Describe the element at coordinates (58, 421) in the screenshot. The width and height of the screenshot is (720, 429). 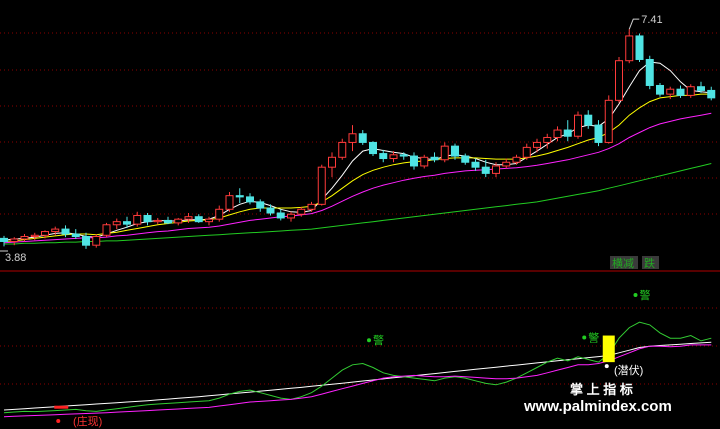
I see `accumulation-dot` at that location.